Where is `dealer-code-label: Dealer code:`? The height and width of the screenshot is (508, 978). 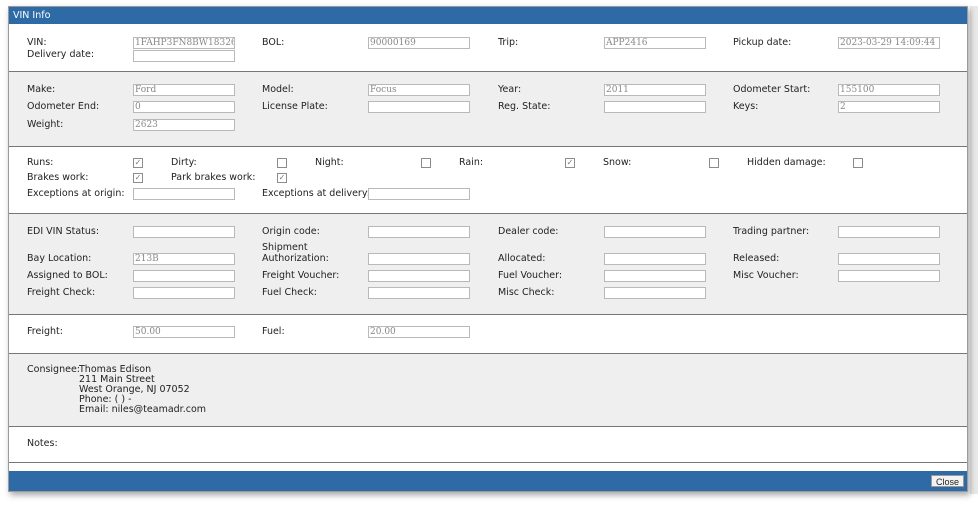
dealer-code-label: Dealer code: is located at coordinates (528, 231).